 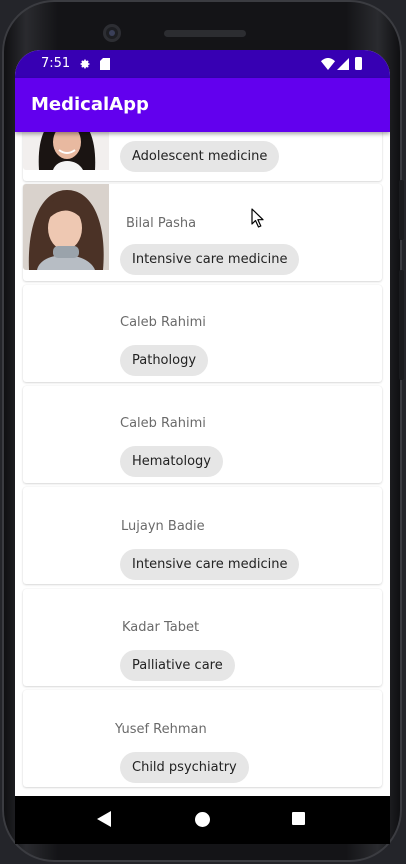 What do you see at coordinates (184, 767) in the screenshot?
I see `specialty-chip: Child psychiatry` at bounding box center [184, 767].